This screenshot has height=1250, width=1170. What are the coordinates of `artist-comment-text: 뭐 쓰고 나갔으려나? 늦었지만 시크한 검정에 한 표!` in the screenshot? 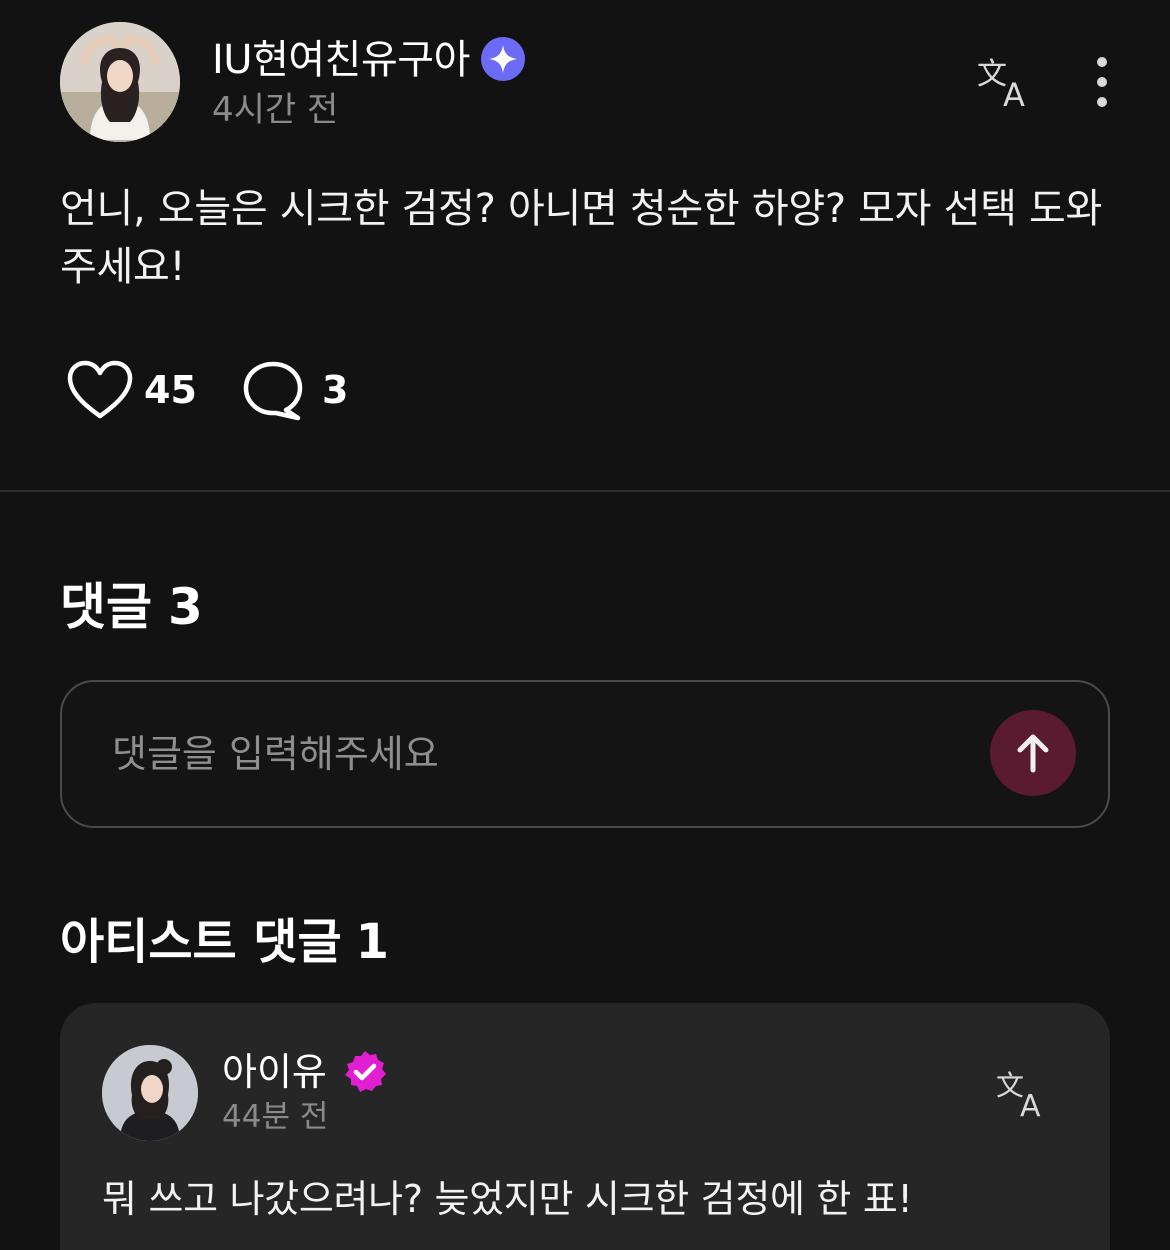 It's located at (507, 1199).